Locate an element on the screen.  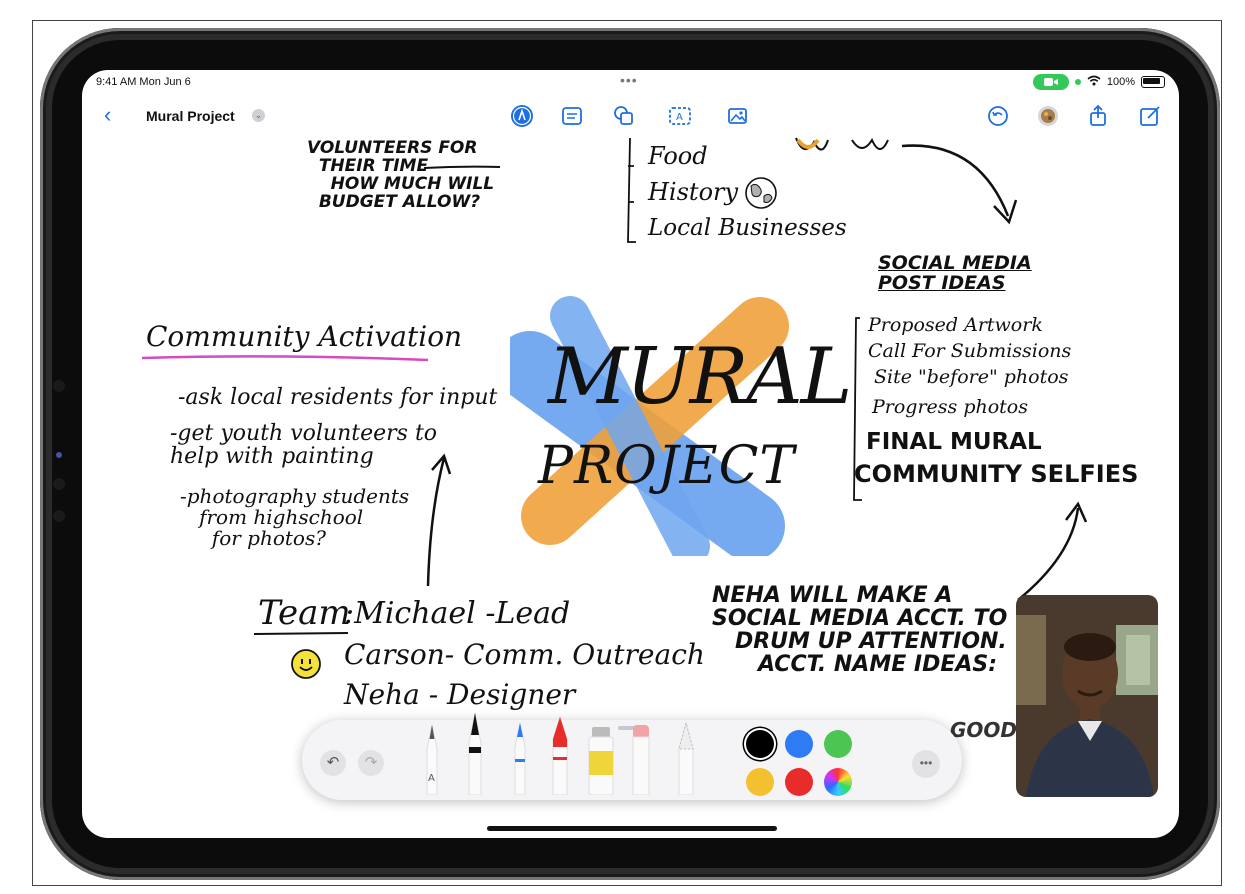
fountain-pen-tool is located at coordinates (475, 756).